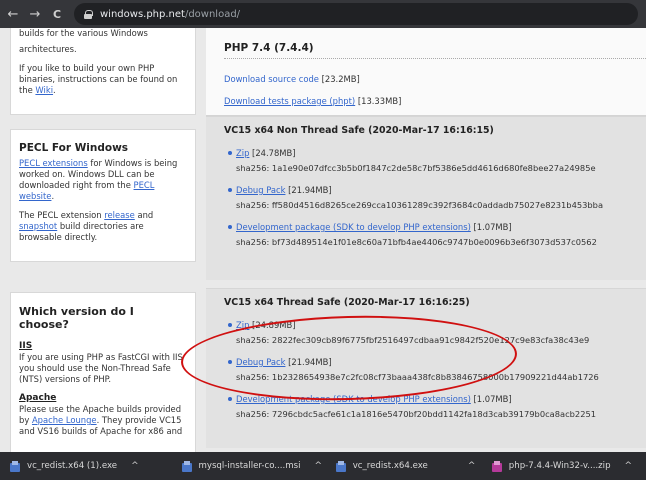 The height and width of the screenshot is (480, 646). What do you see at coordinates (64, 420) in the screenshot?
I see `apache-lounge-link: Apache Lounge` at bounding box center [64, 420].